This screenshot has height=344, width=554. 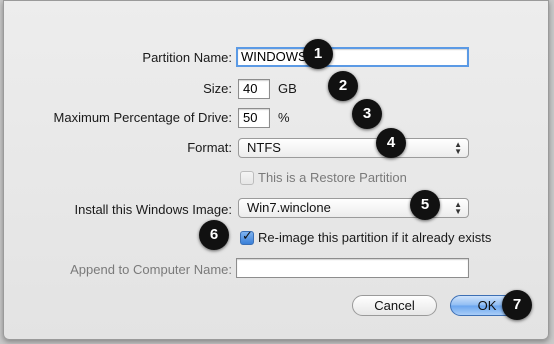 I want to click on append-name-input, so click(x=352, y=268).